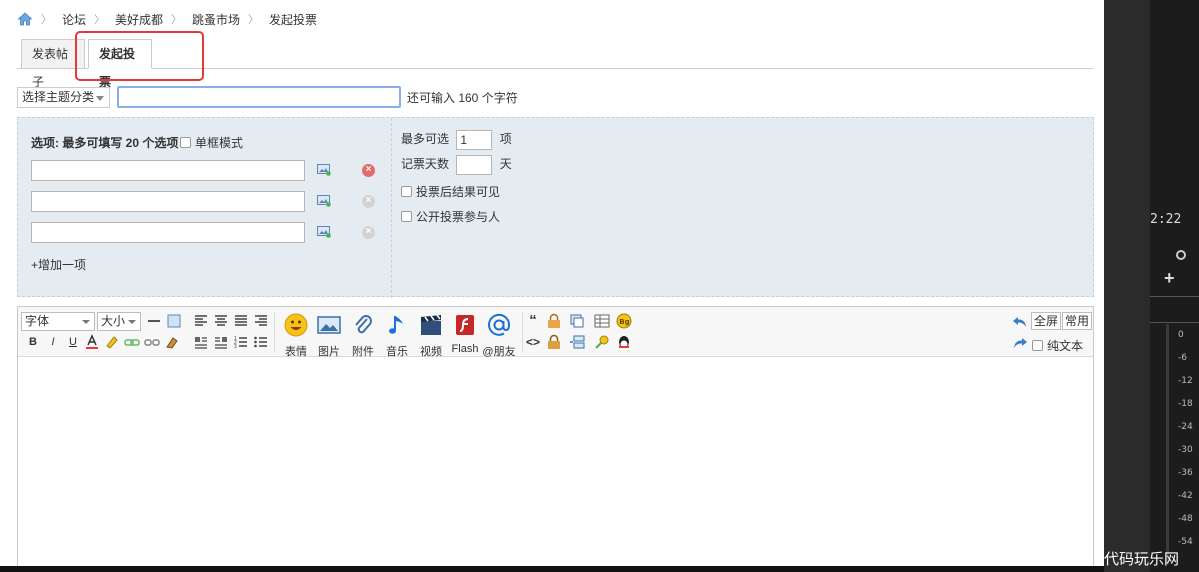 The width and height of the screenshot is (1199, 572). What do you see at coordinates (522, 332) in the screenshot?
I see `toolbar-divider` at bounding box center [522, 332].